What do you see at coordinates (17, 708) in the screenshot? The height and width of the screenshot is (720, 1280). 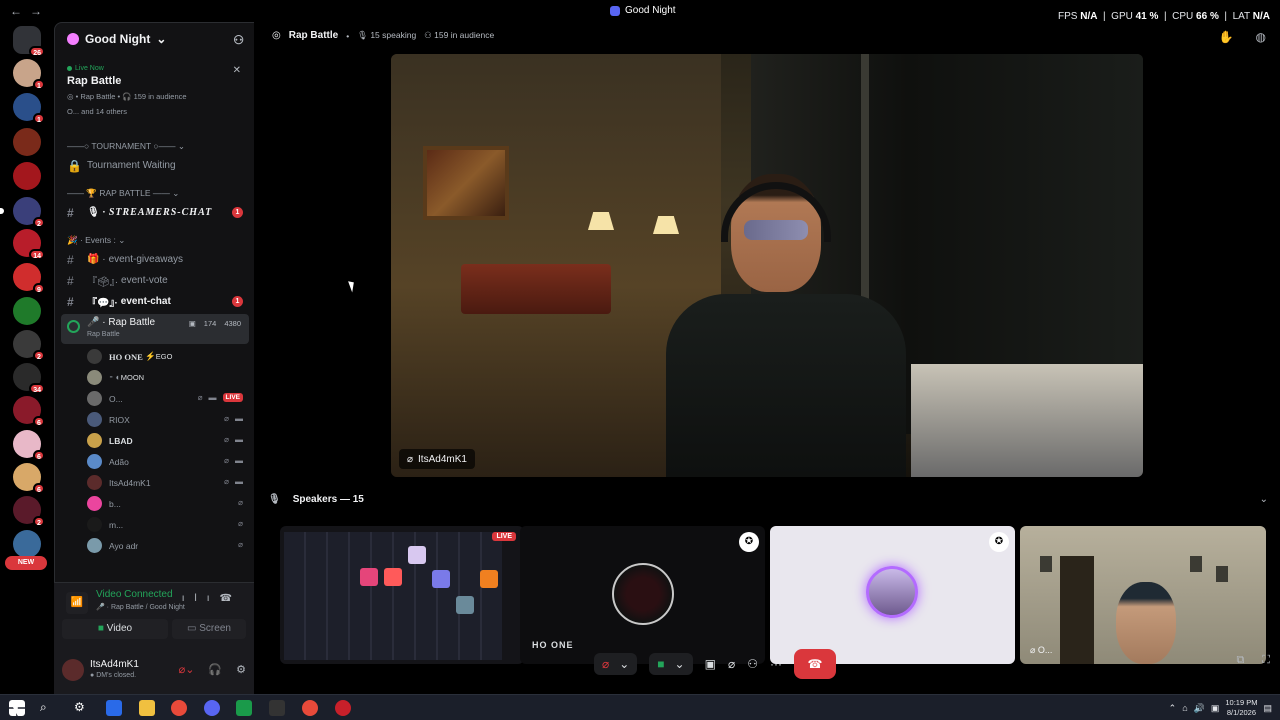 I see `windows-start-icon` at bounding box center [17, 708].